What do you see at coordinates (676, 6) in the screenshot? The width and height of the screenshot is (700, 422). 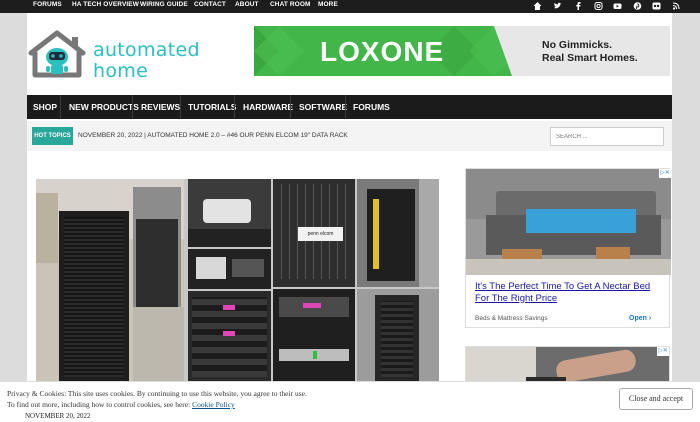 I see `rss-icon` at bounding box center [676, 6].